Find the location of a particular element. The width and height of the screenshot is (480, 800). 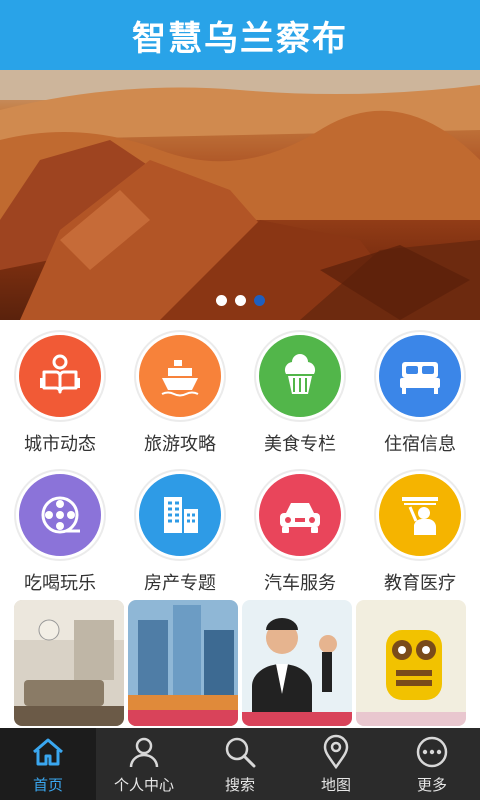

tab-home: 首页 is located at coordinates (48, 764).